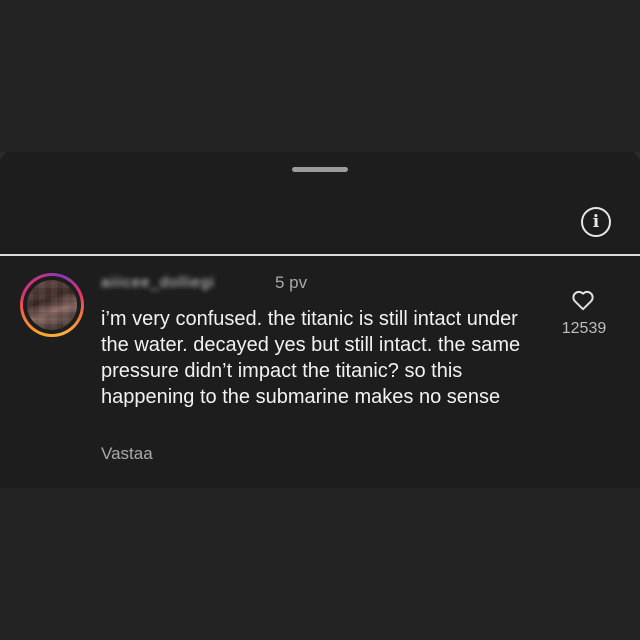 Image resolution: width=640 pixels, height=640 pixels. What do you see at coordinates (320, 255) in the screenshot?
I see `divider` at bounding box center [320, 255].